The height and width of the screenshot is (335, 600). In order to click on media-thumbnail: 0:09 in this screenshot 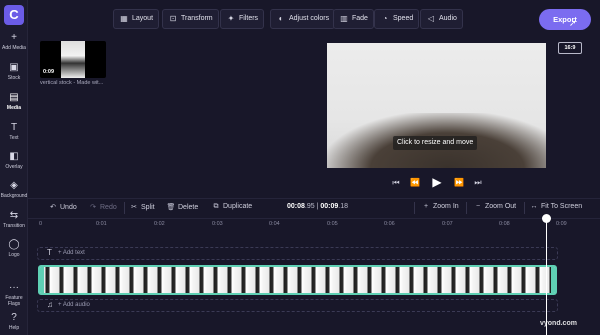, I will do `click(73, 59)`.